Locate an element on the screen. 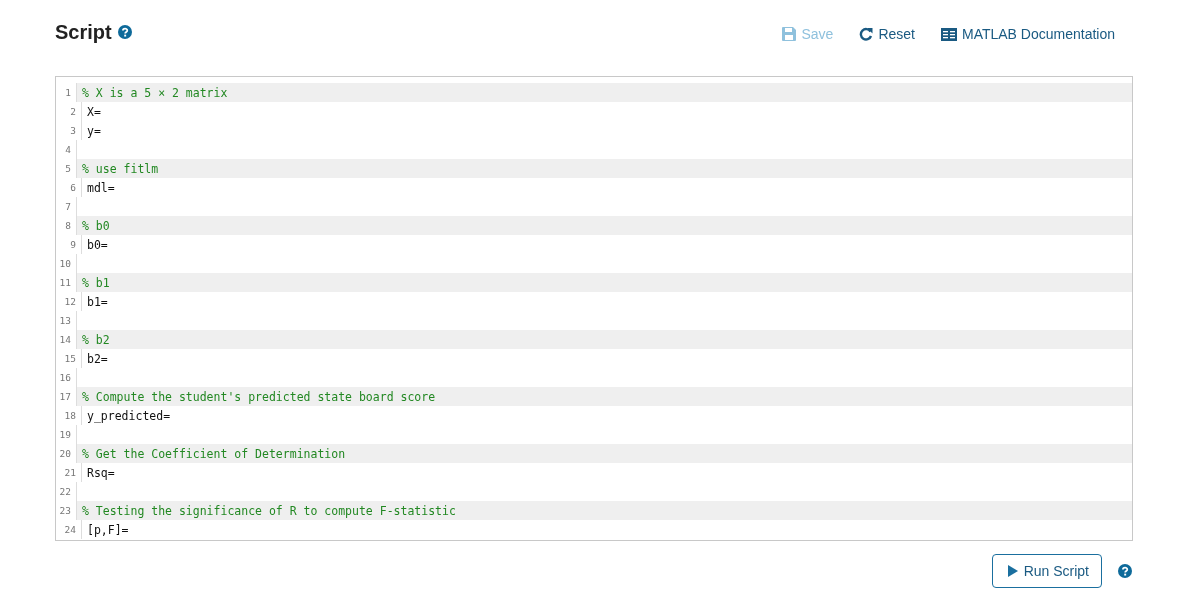  code-line: X= is located at coordinates (94, 111).